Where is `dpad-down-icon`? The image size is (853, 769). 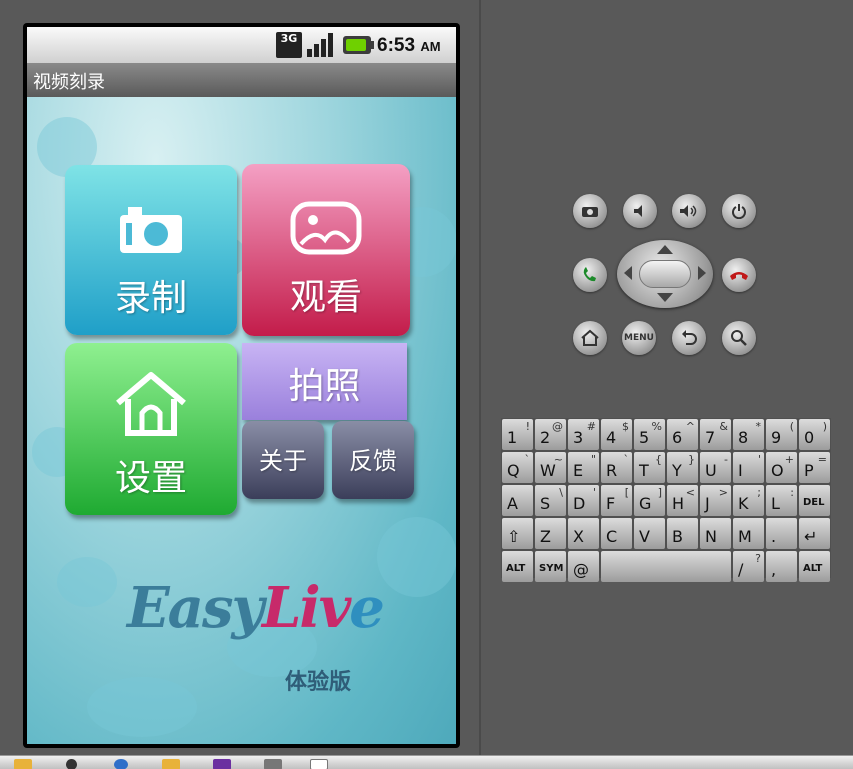
dpad-down-icon is located at coordinates (665, 297).